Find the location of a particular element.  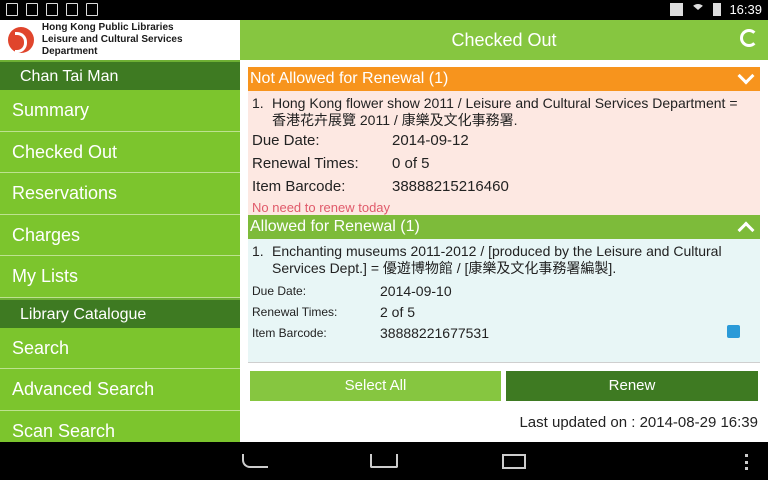

clock: 16:39 is located at coordinates (745, 9).